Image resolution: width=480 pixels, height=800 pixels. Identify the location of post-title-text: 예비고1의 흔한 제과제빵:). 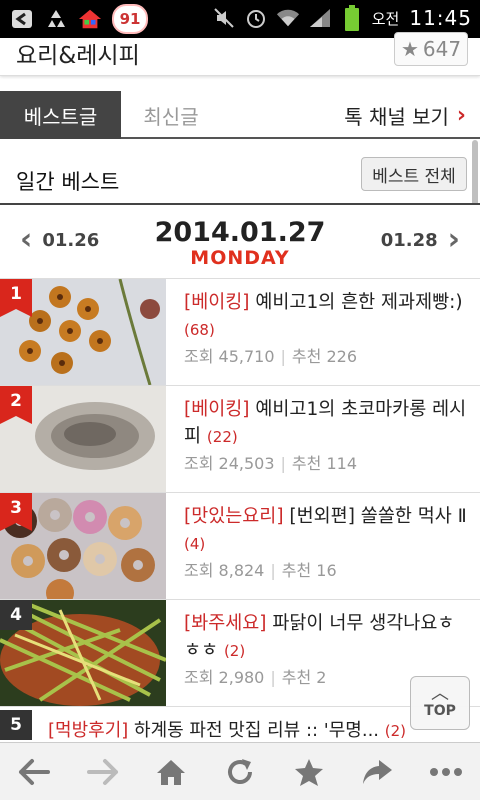
(356, 302).